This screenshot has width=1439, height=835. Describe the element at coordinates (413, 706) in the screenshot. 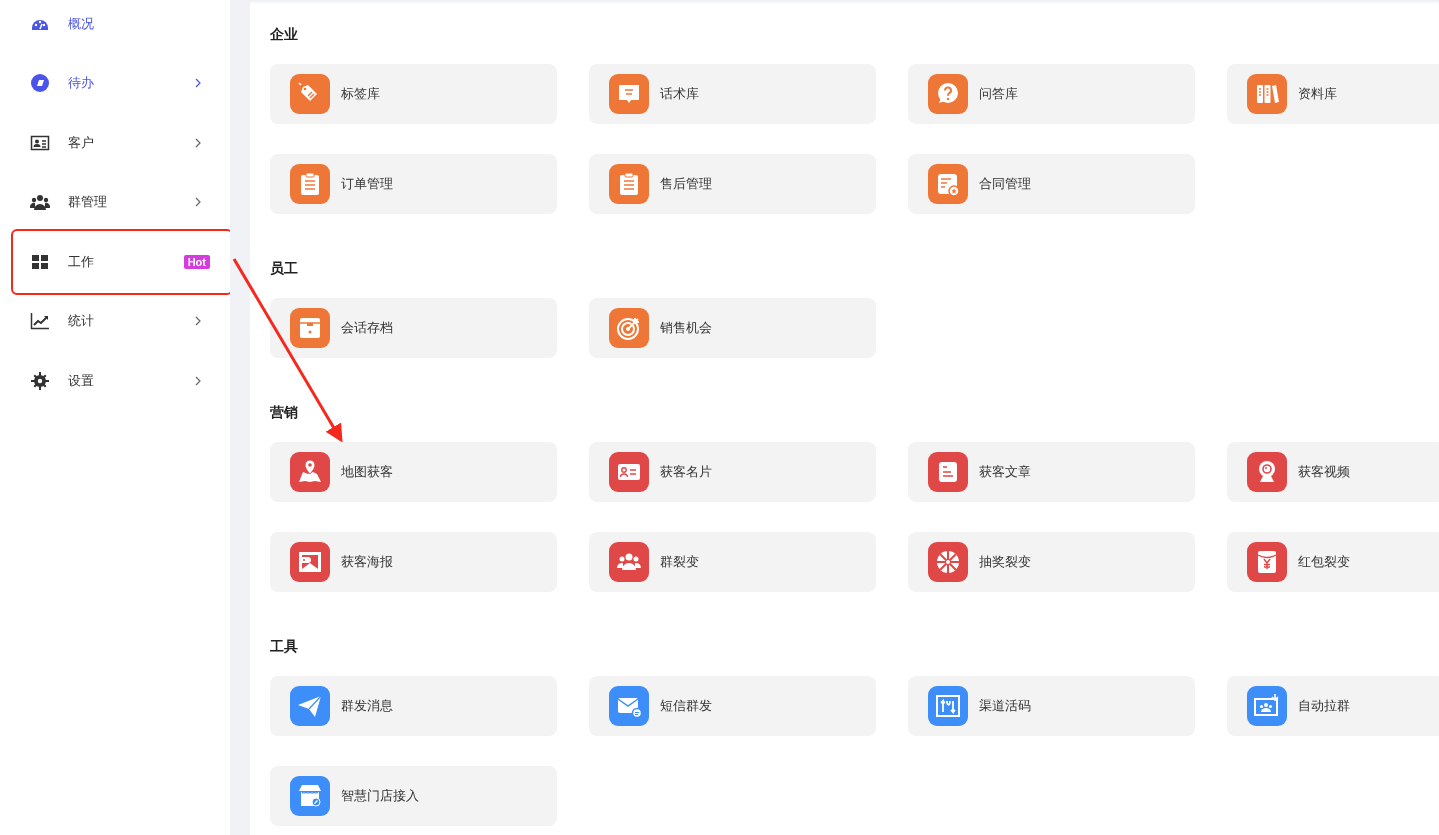

I see `app-card: 群发消息` at that location.